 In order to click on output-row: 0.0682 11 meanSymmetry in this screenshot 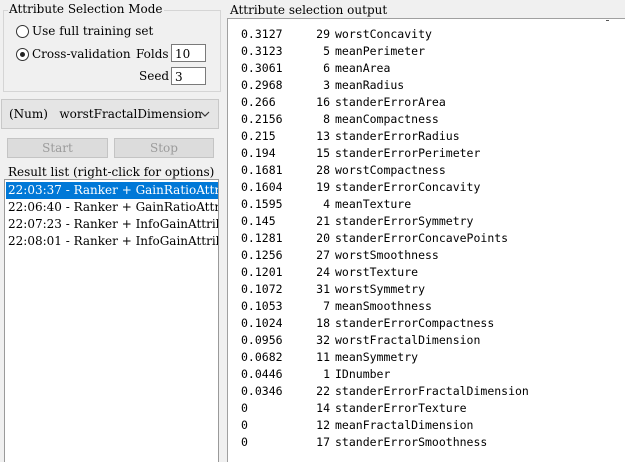, I will do `click(329, 357)`.